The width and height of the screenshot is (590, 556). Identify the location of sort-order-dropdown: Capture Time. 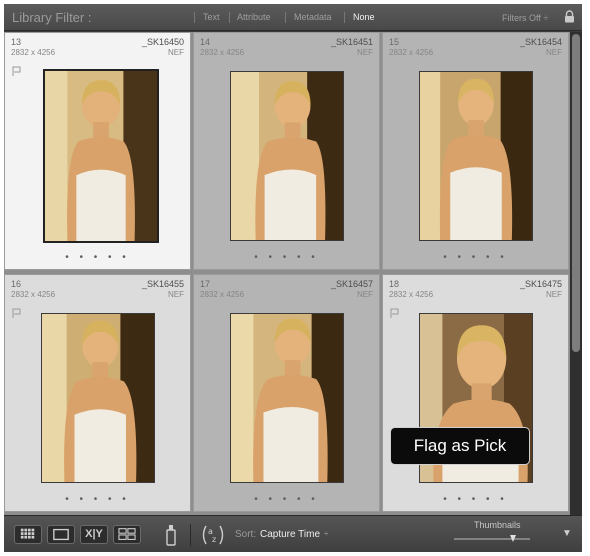
(290, 534).